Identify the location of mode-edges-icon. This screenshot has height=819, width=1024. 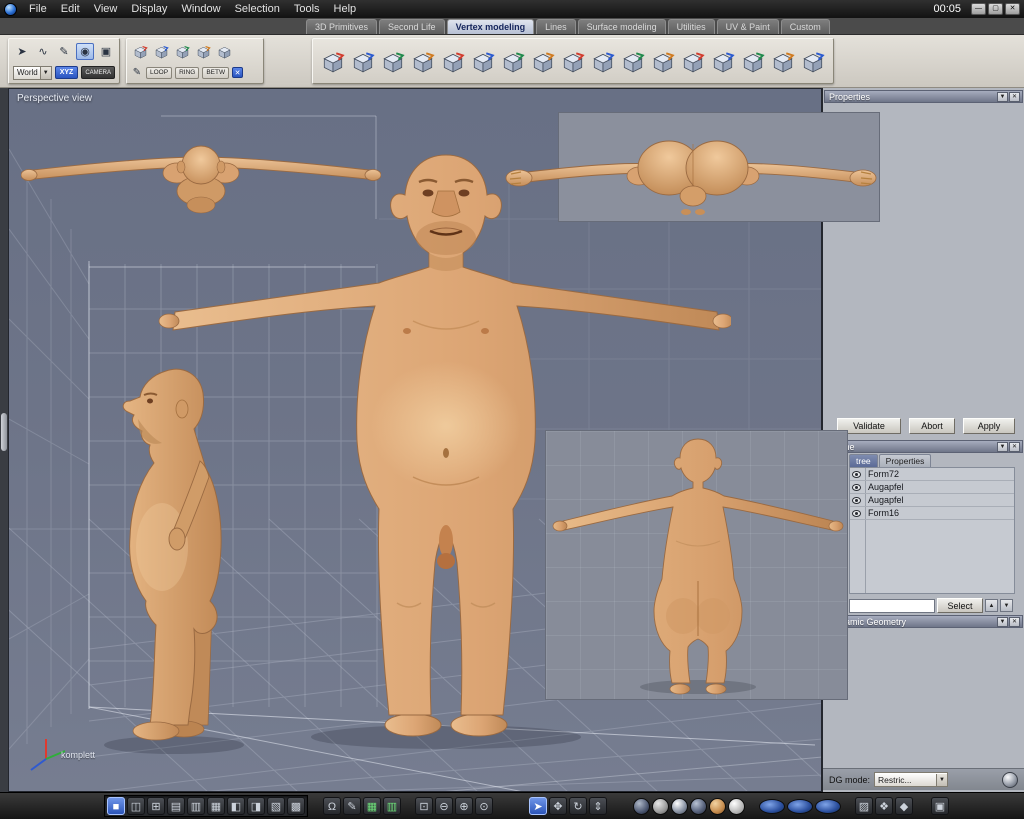
(161, 51).